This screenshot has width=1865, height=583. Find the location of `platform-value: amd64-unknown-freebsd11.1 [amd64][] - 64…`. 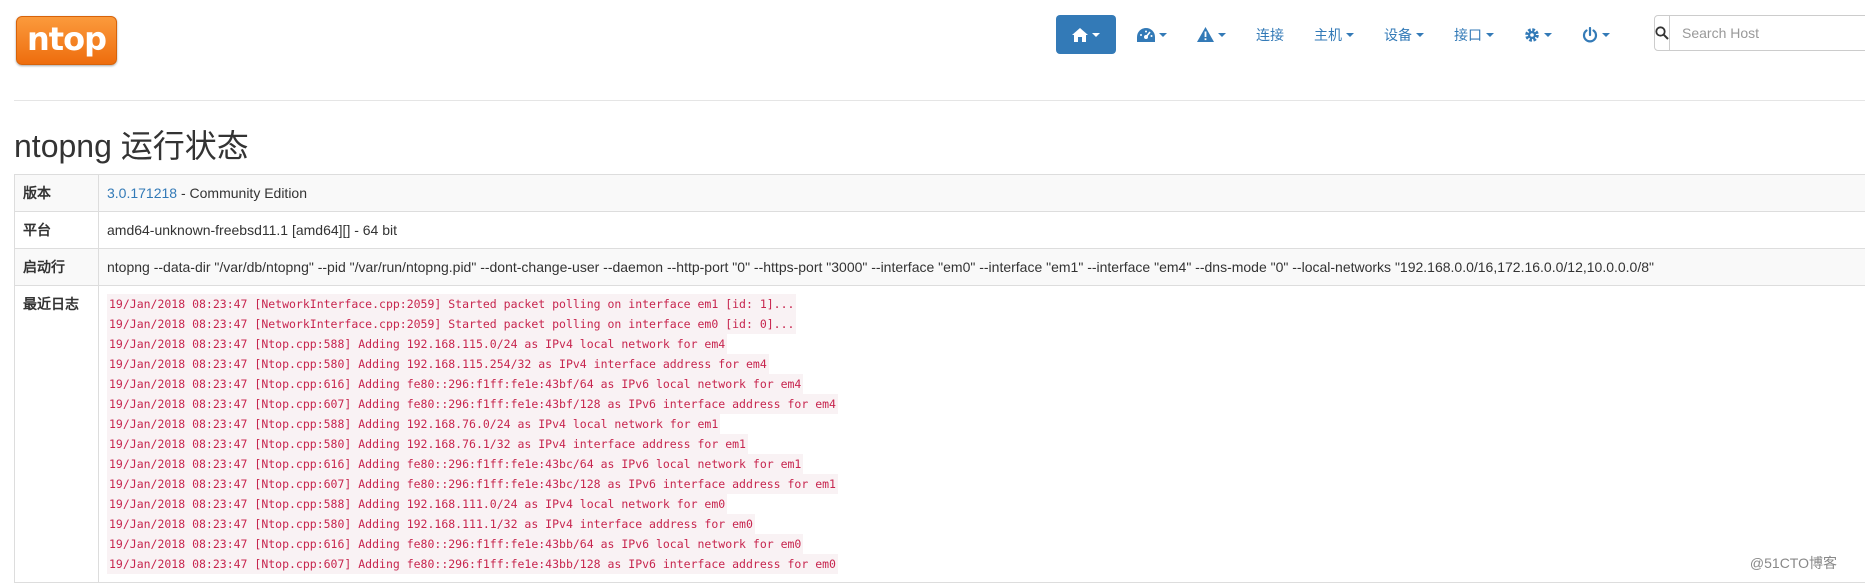

platform-value: amd64-unknown-freebsd11.1 [amd64][] - 64… is located at coordinates (982, 230).